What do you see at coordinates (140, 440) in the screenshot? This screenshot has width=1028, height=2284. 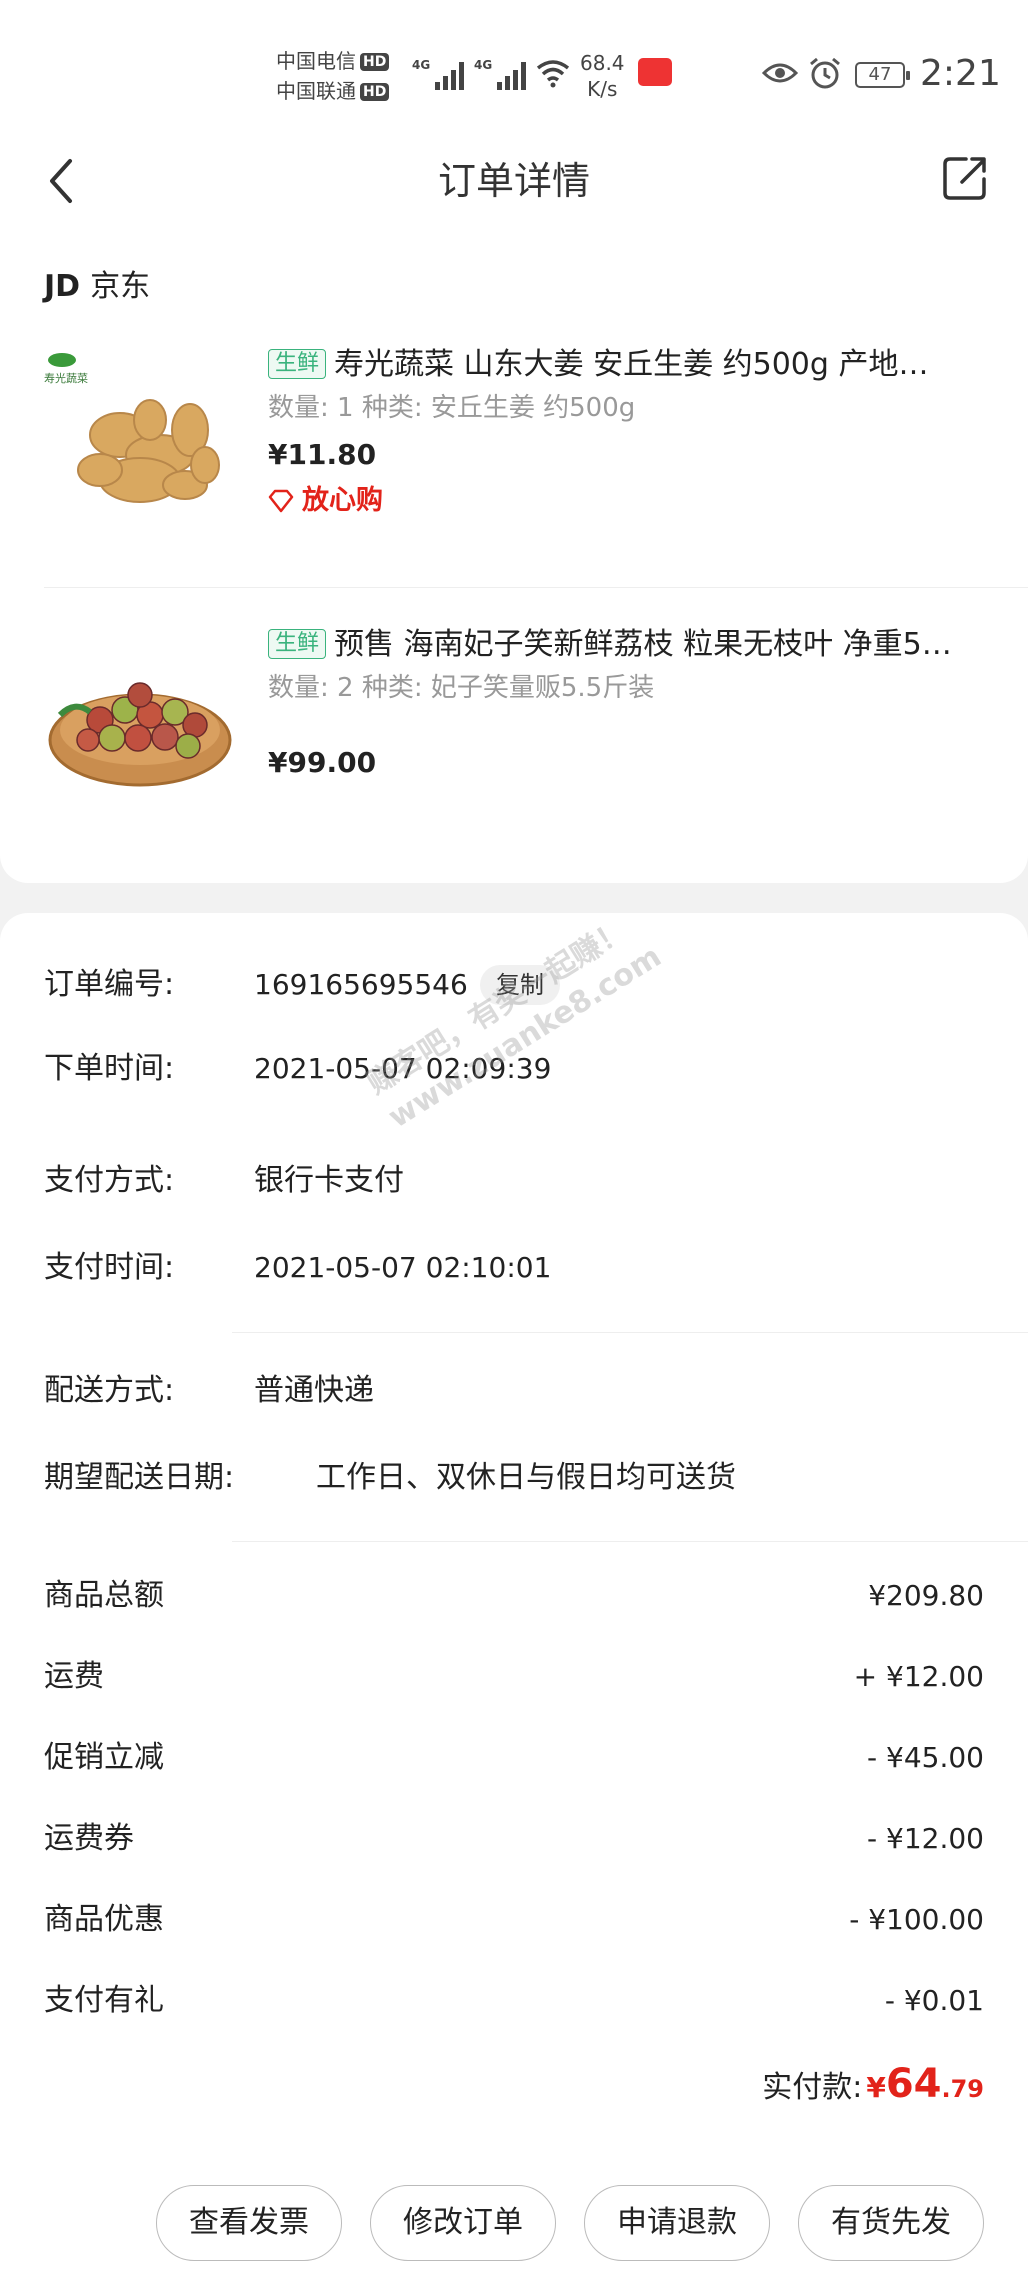 I see `ginger-product-image: 寿光蔬菜` at bounding box center [140, 440].